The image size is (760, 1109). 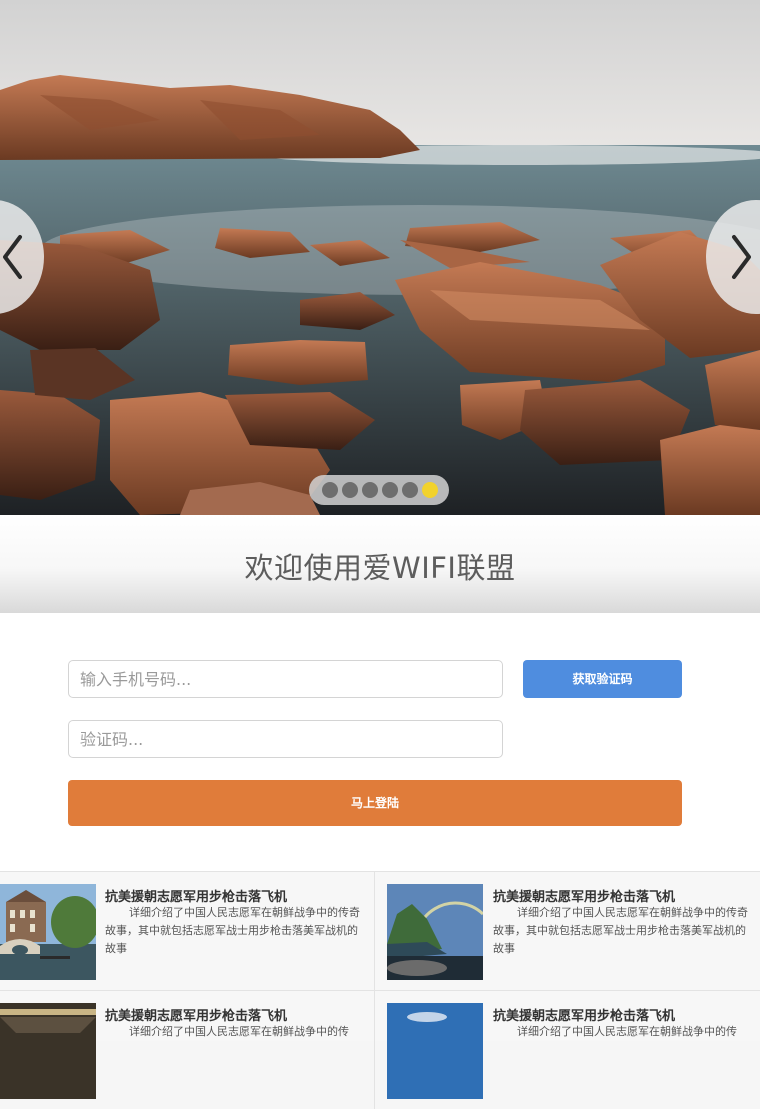 What do you see at coordinates (375, 803) in the screenshot?
I see `login-button: 马上登陆` at bounding box center [375, 803].